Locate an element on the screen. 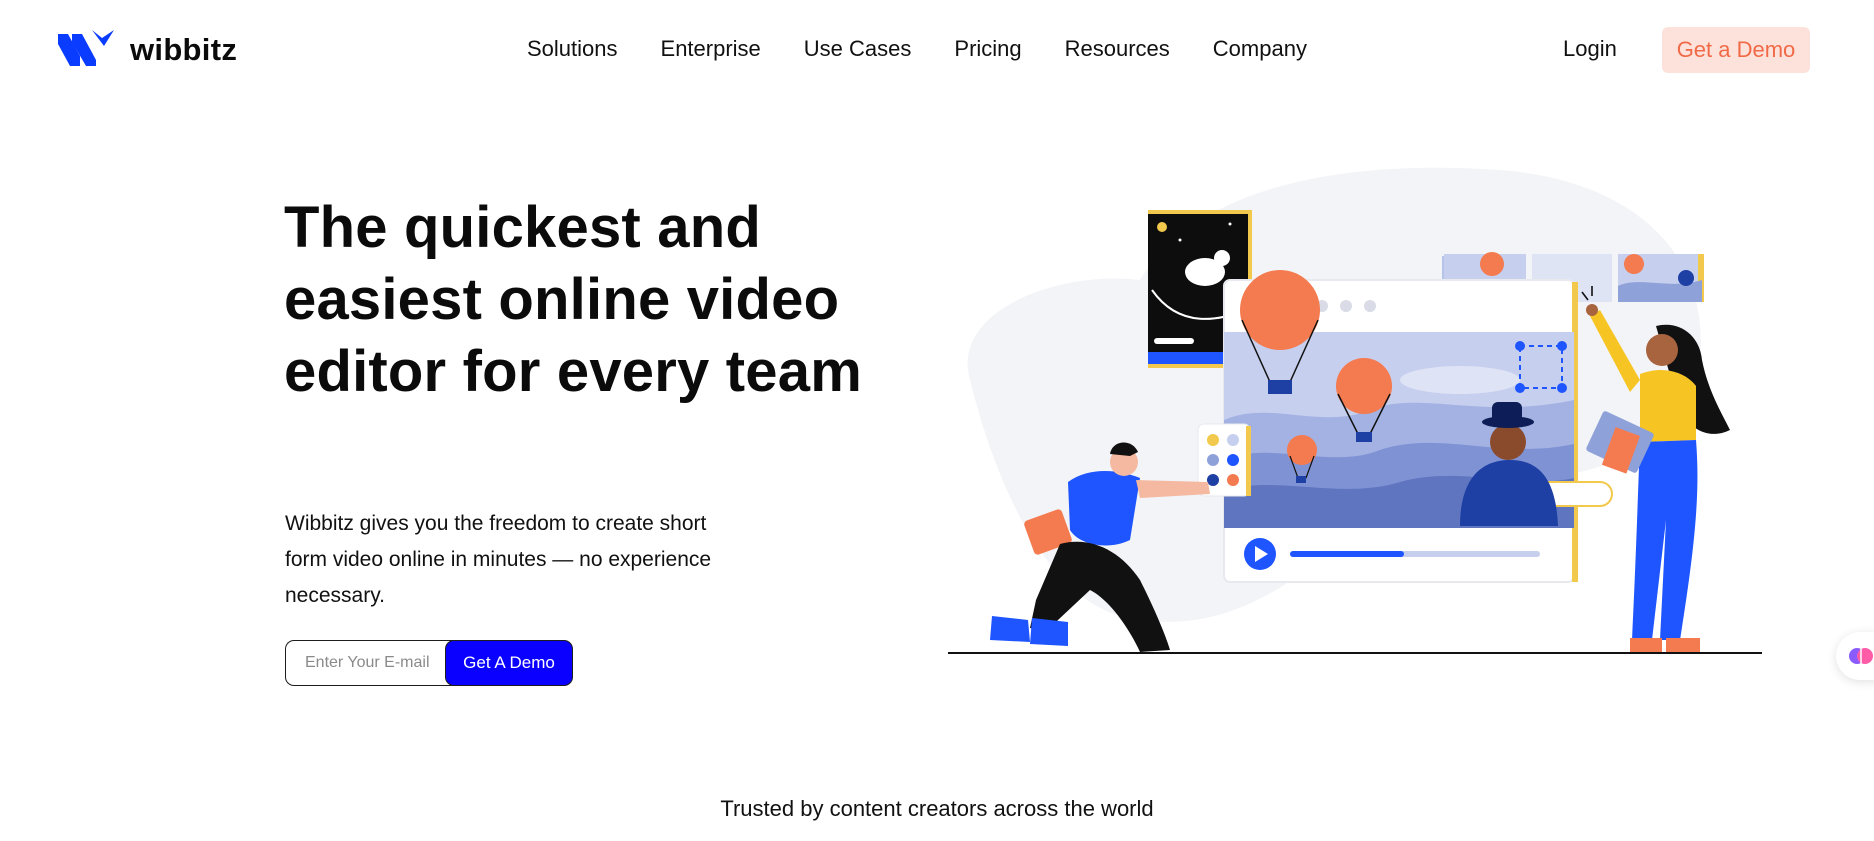 This screenshot has width=1874, height=841. nav-item-company: Company is located at coordinates (1260, 49).